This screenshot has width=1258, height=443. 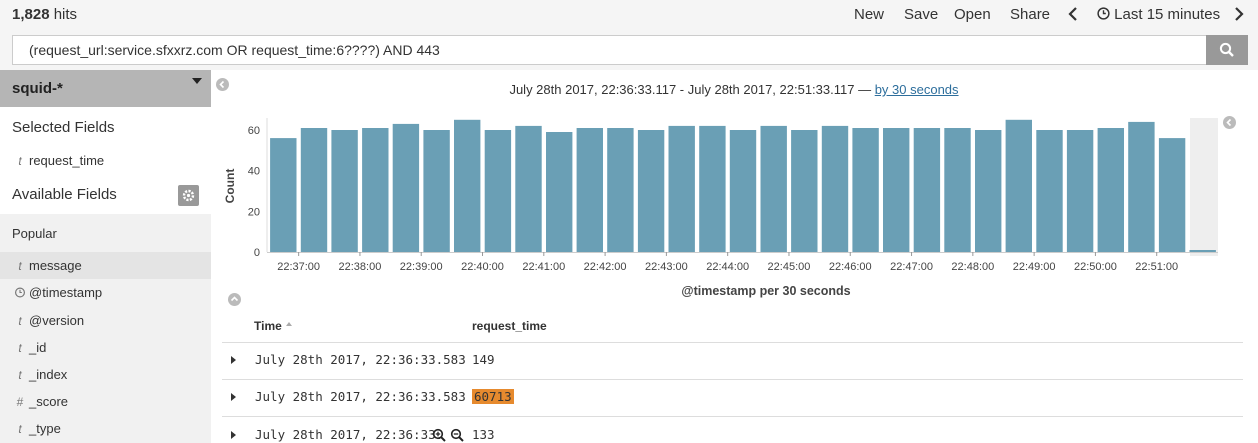 I want to click on y-tick-label: 20, so click(x=254, y=212).